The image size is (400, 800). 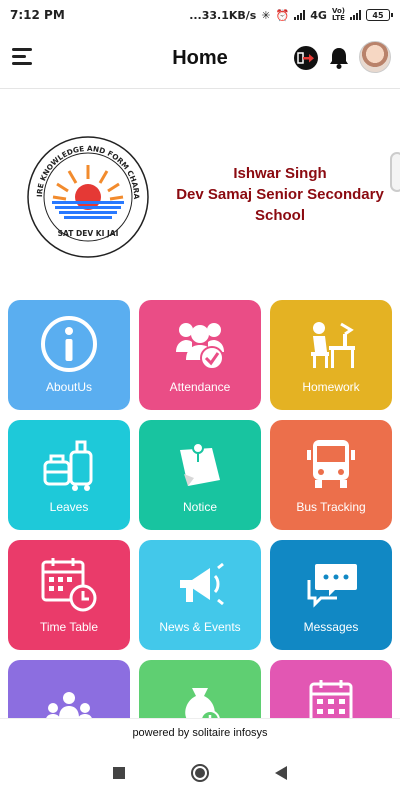 I want to click on bluetooth-icon: ✳, so click(x=266, y=15).